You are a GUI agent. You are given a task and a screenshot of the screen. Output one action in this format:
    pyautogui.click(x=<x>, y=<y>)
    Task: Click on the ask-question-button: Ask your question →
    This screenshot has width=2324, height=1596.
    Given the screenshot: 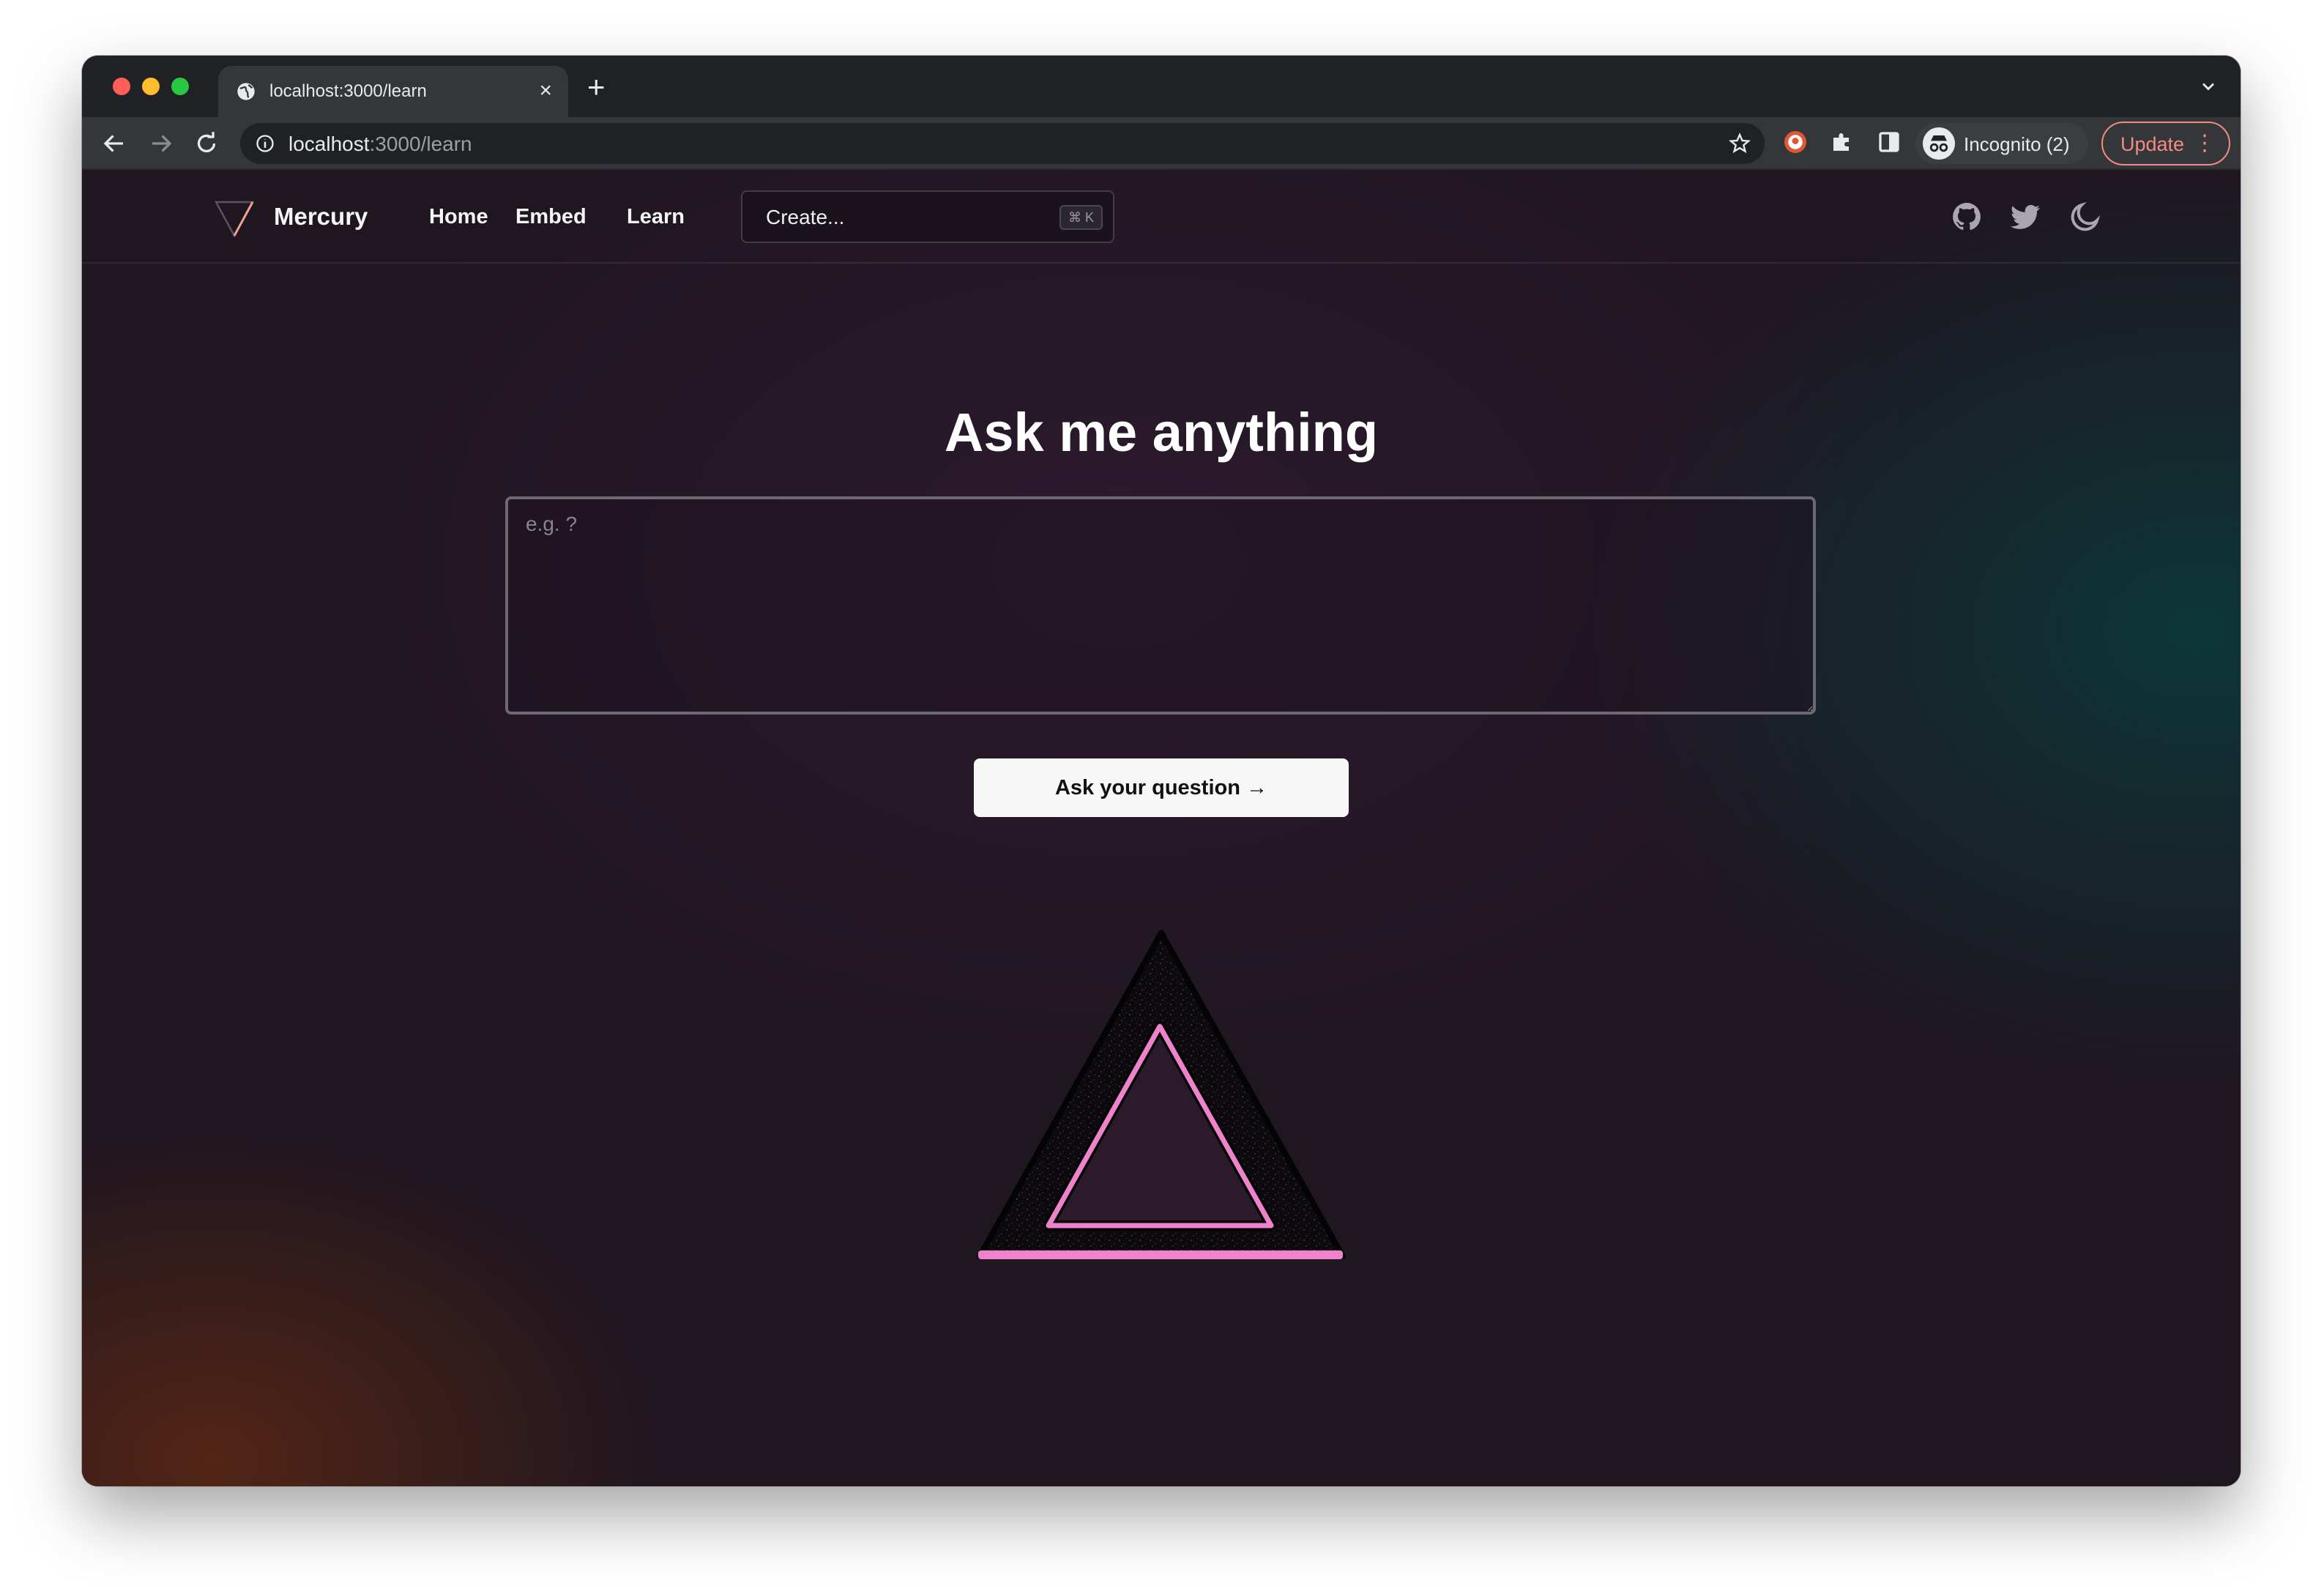 What is the action you would take?
    pyautogui.click(x=1161, y=787)
    